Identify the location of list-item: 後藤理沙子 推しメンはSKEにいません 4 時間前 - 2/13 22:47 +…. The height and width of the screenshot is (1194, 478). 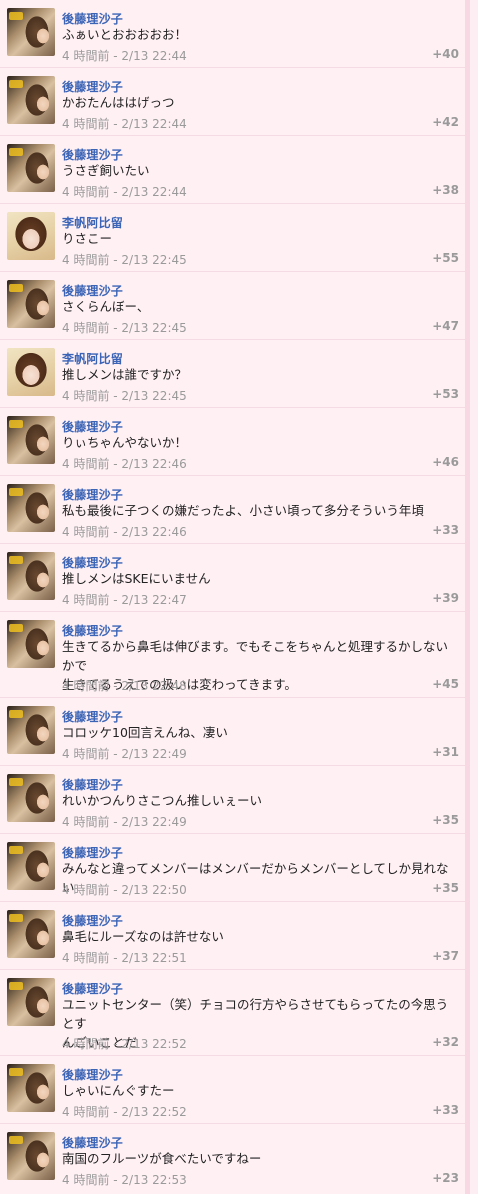
(232, 578).